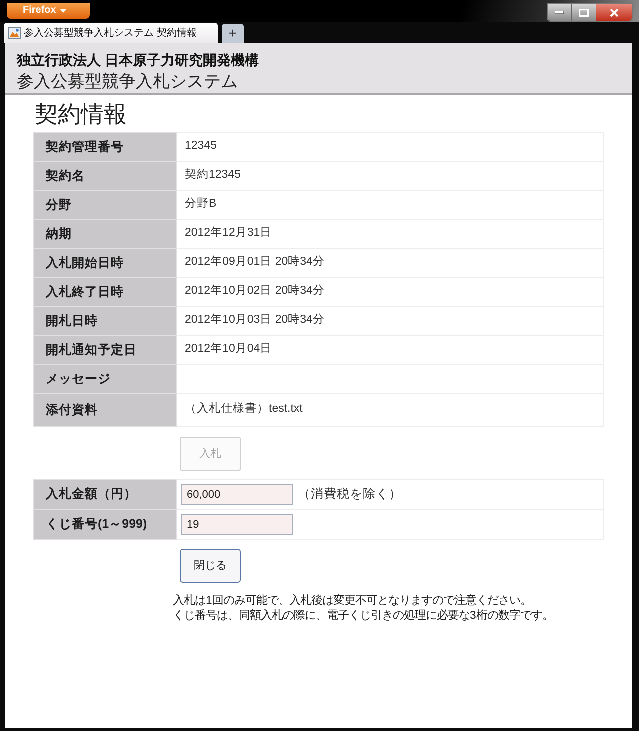 This screenshot has width=639, height=731. What do you see at coordinates (105, 234) in the screenshot?
I see `field-label: 納期` at bounding box center [105, 234].